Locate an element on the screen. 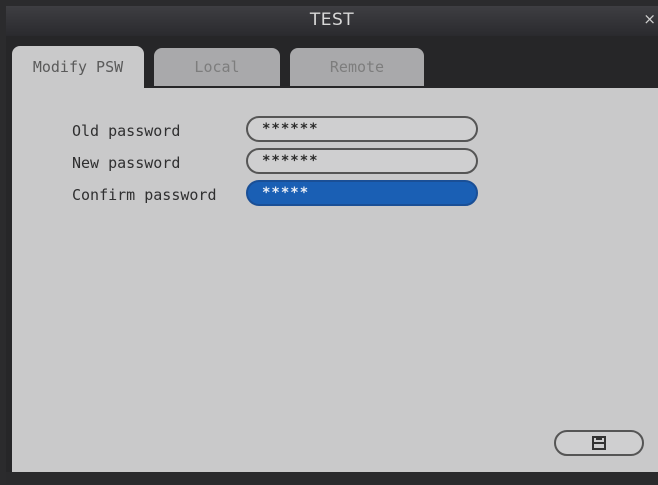  bottom-bar is located at coordinates (332, 478).